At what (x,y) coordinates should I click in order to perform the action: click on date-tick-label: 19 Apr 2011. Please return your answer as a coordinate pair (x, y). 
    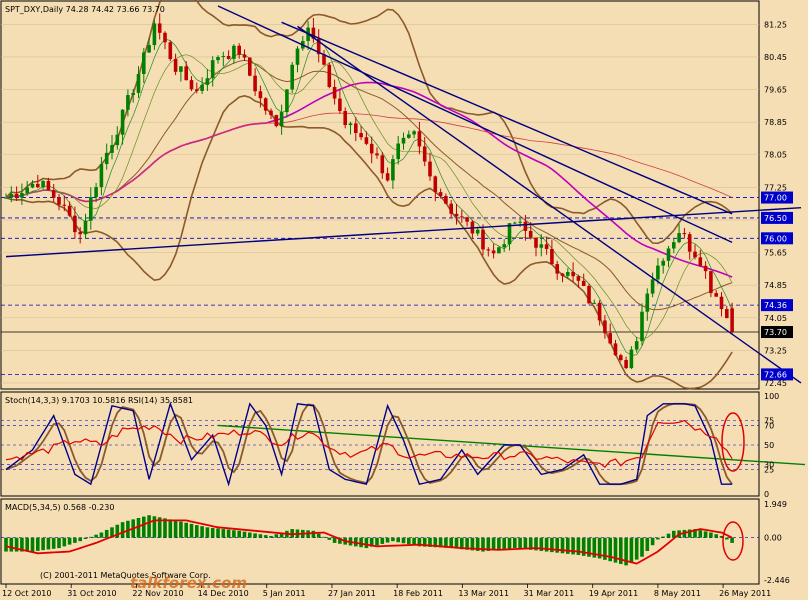
    Looking at the image, I should click on (613, 593).